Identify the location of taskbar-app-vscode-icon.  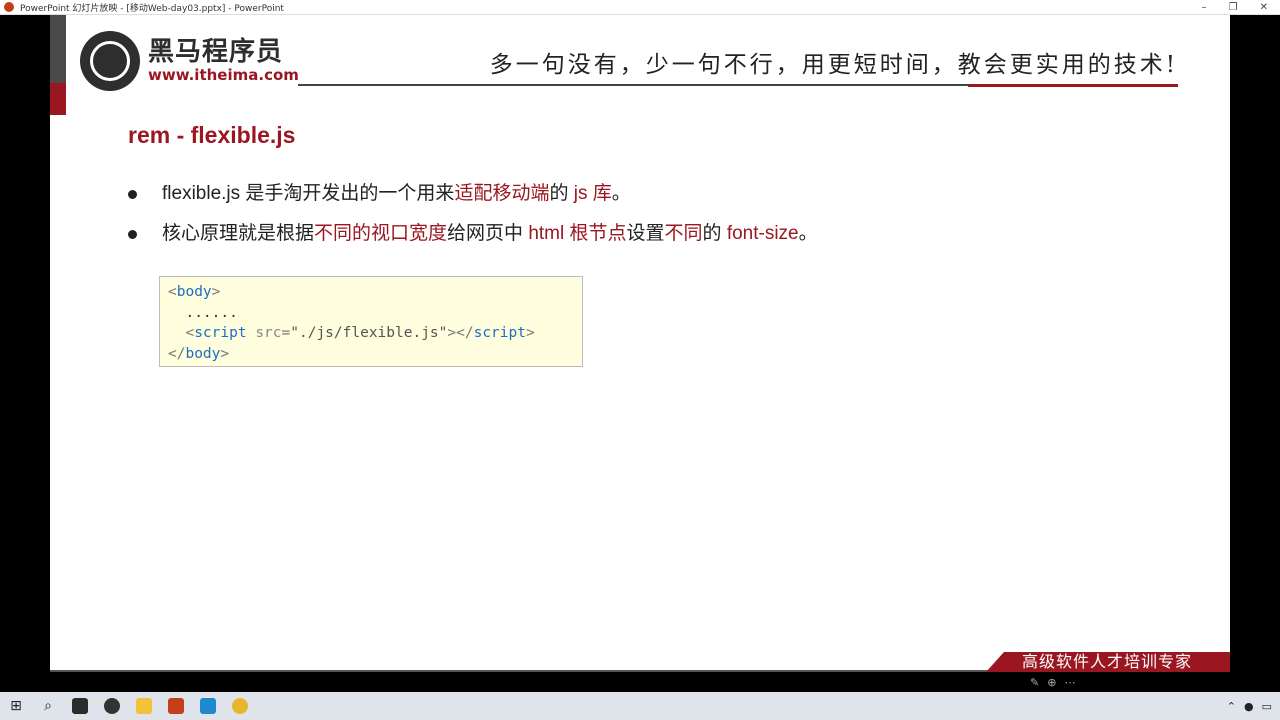
(208, 706).